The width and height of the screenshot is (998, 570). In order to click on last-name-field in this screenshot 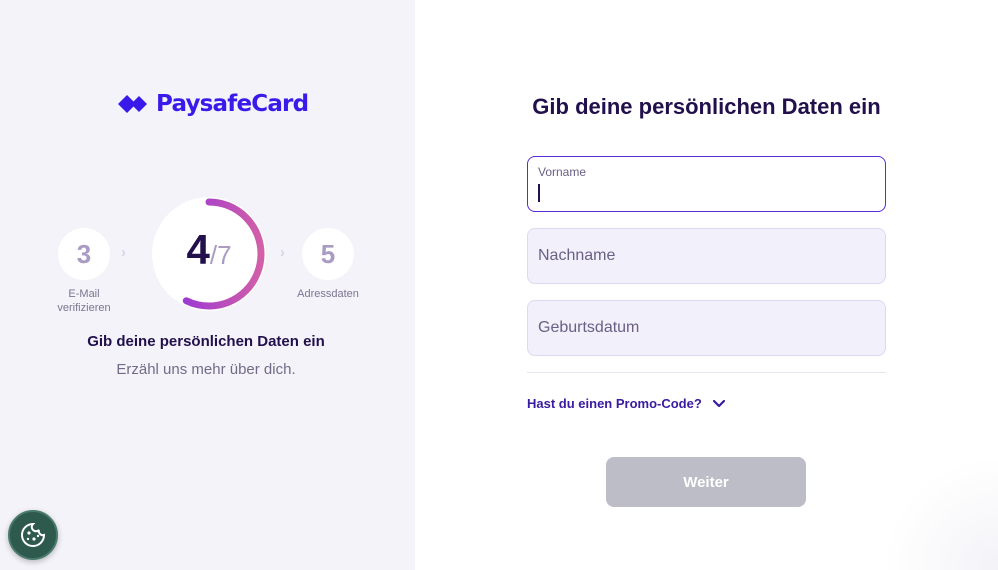, I will do `click(706, 256)`.